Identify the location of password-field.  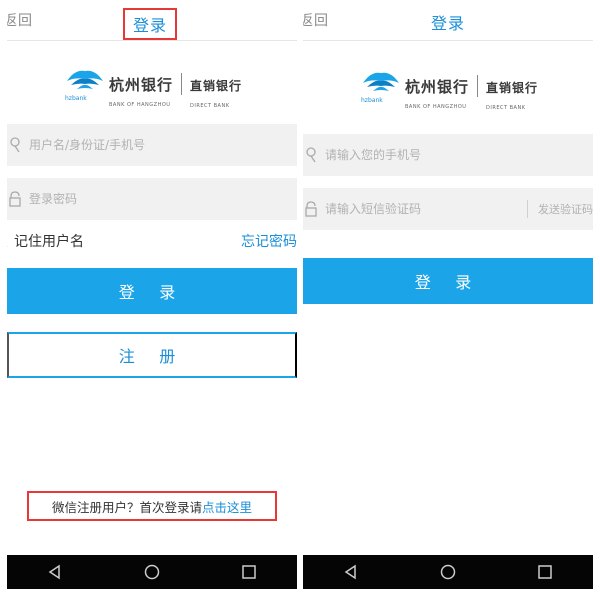
(152, 199).